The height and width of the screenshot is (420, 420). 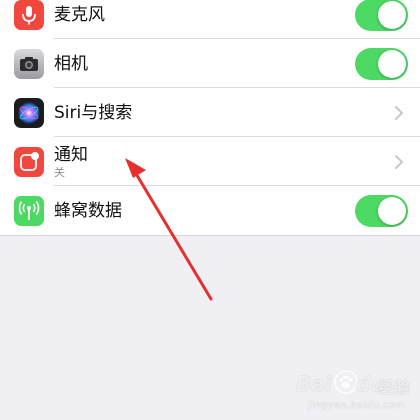 What do you see at coordinates (314, 384) in the screenshot?
I see `watermark-brand: Bai` at bounding box center [314, 384].